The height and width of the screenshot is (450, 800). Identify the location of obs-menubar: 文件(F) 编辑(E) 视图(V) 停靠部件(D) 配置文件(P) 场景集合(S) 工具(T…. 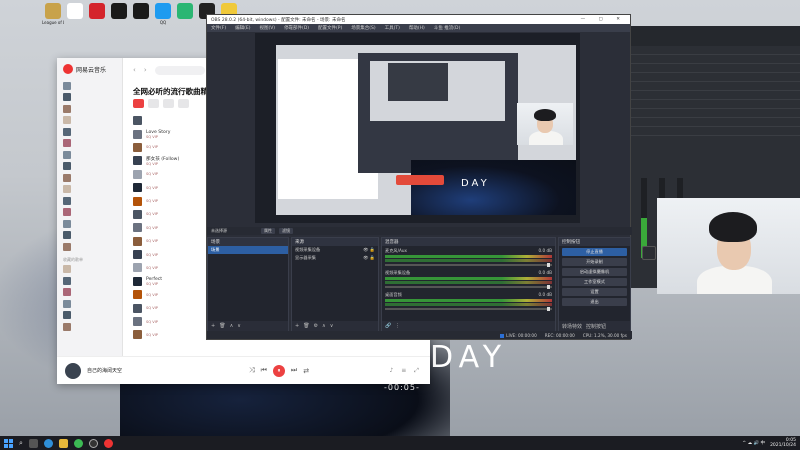
(418, 28).